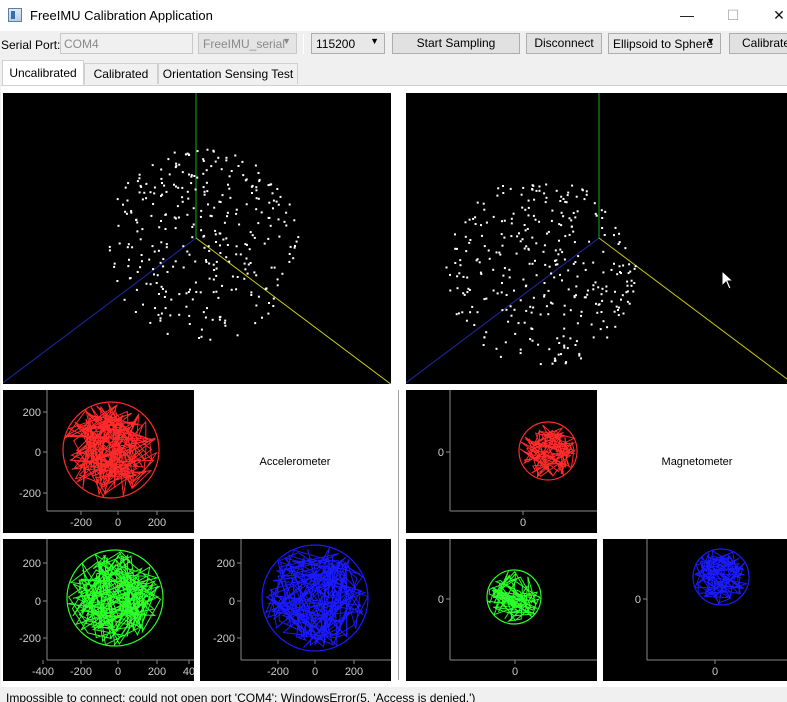  I want to click on mag-xy-plot: 00, so click(501, 461).